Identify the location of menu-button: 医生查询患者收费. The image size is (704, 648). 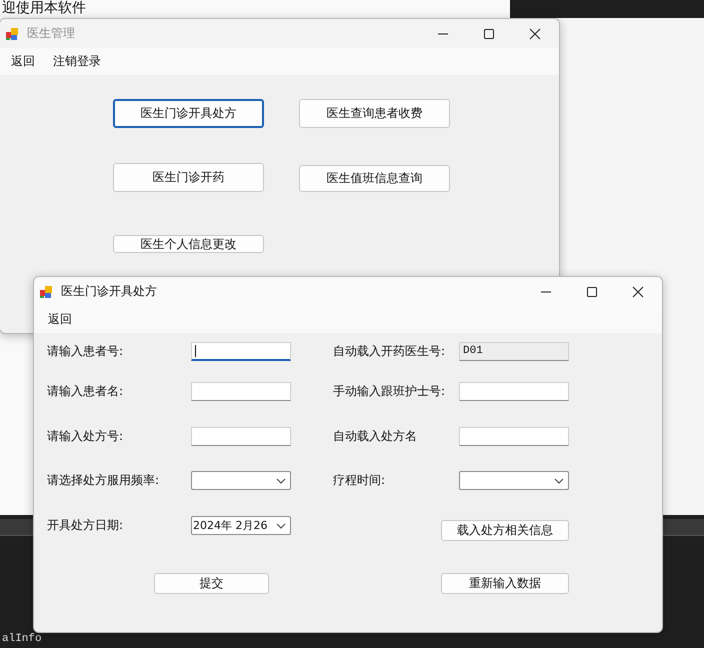
(374, 113).